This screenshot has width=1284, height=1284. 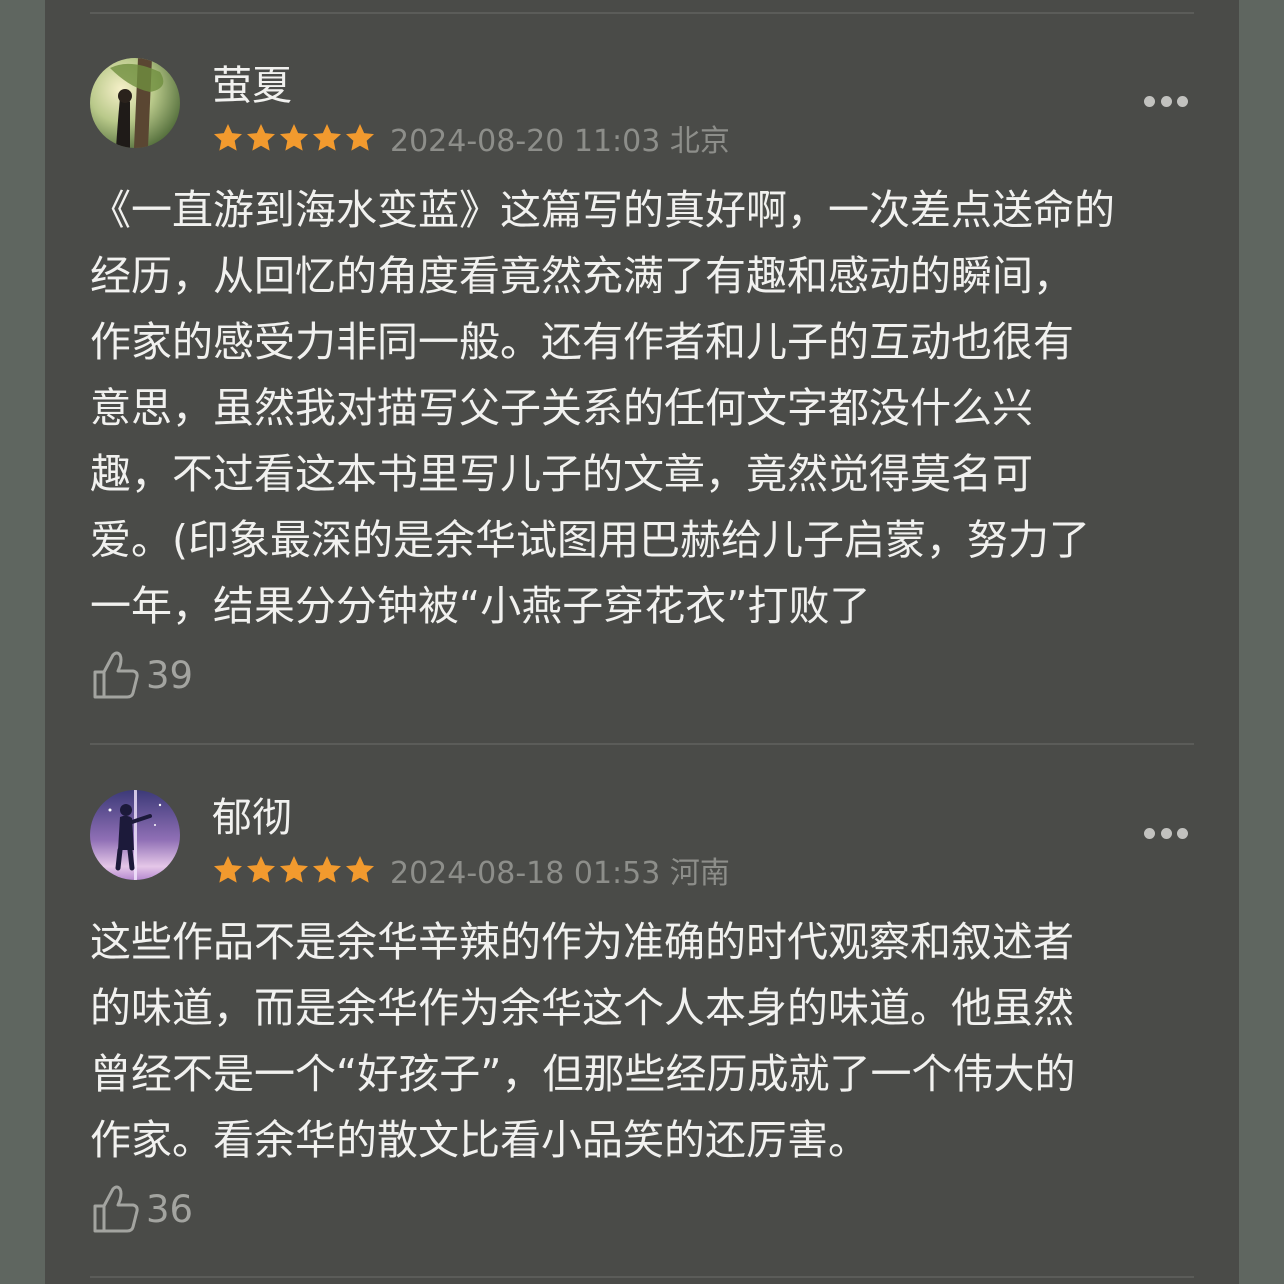 I want to click on review-text-line: 的味道，而是余华作为余华这个人本身的味道。他虽然, so click(x=582, y=1008).